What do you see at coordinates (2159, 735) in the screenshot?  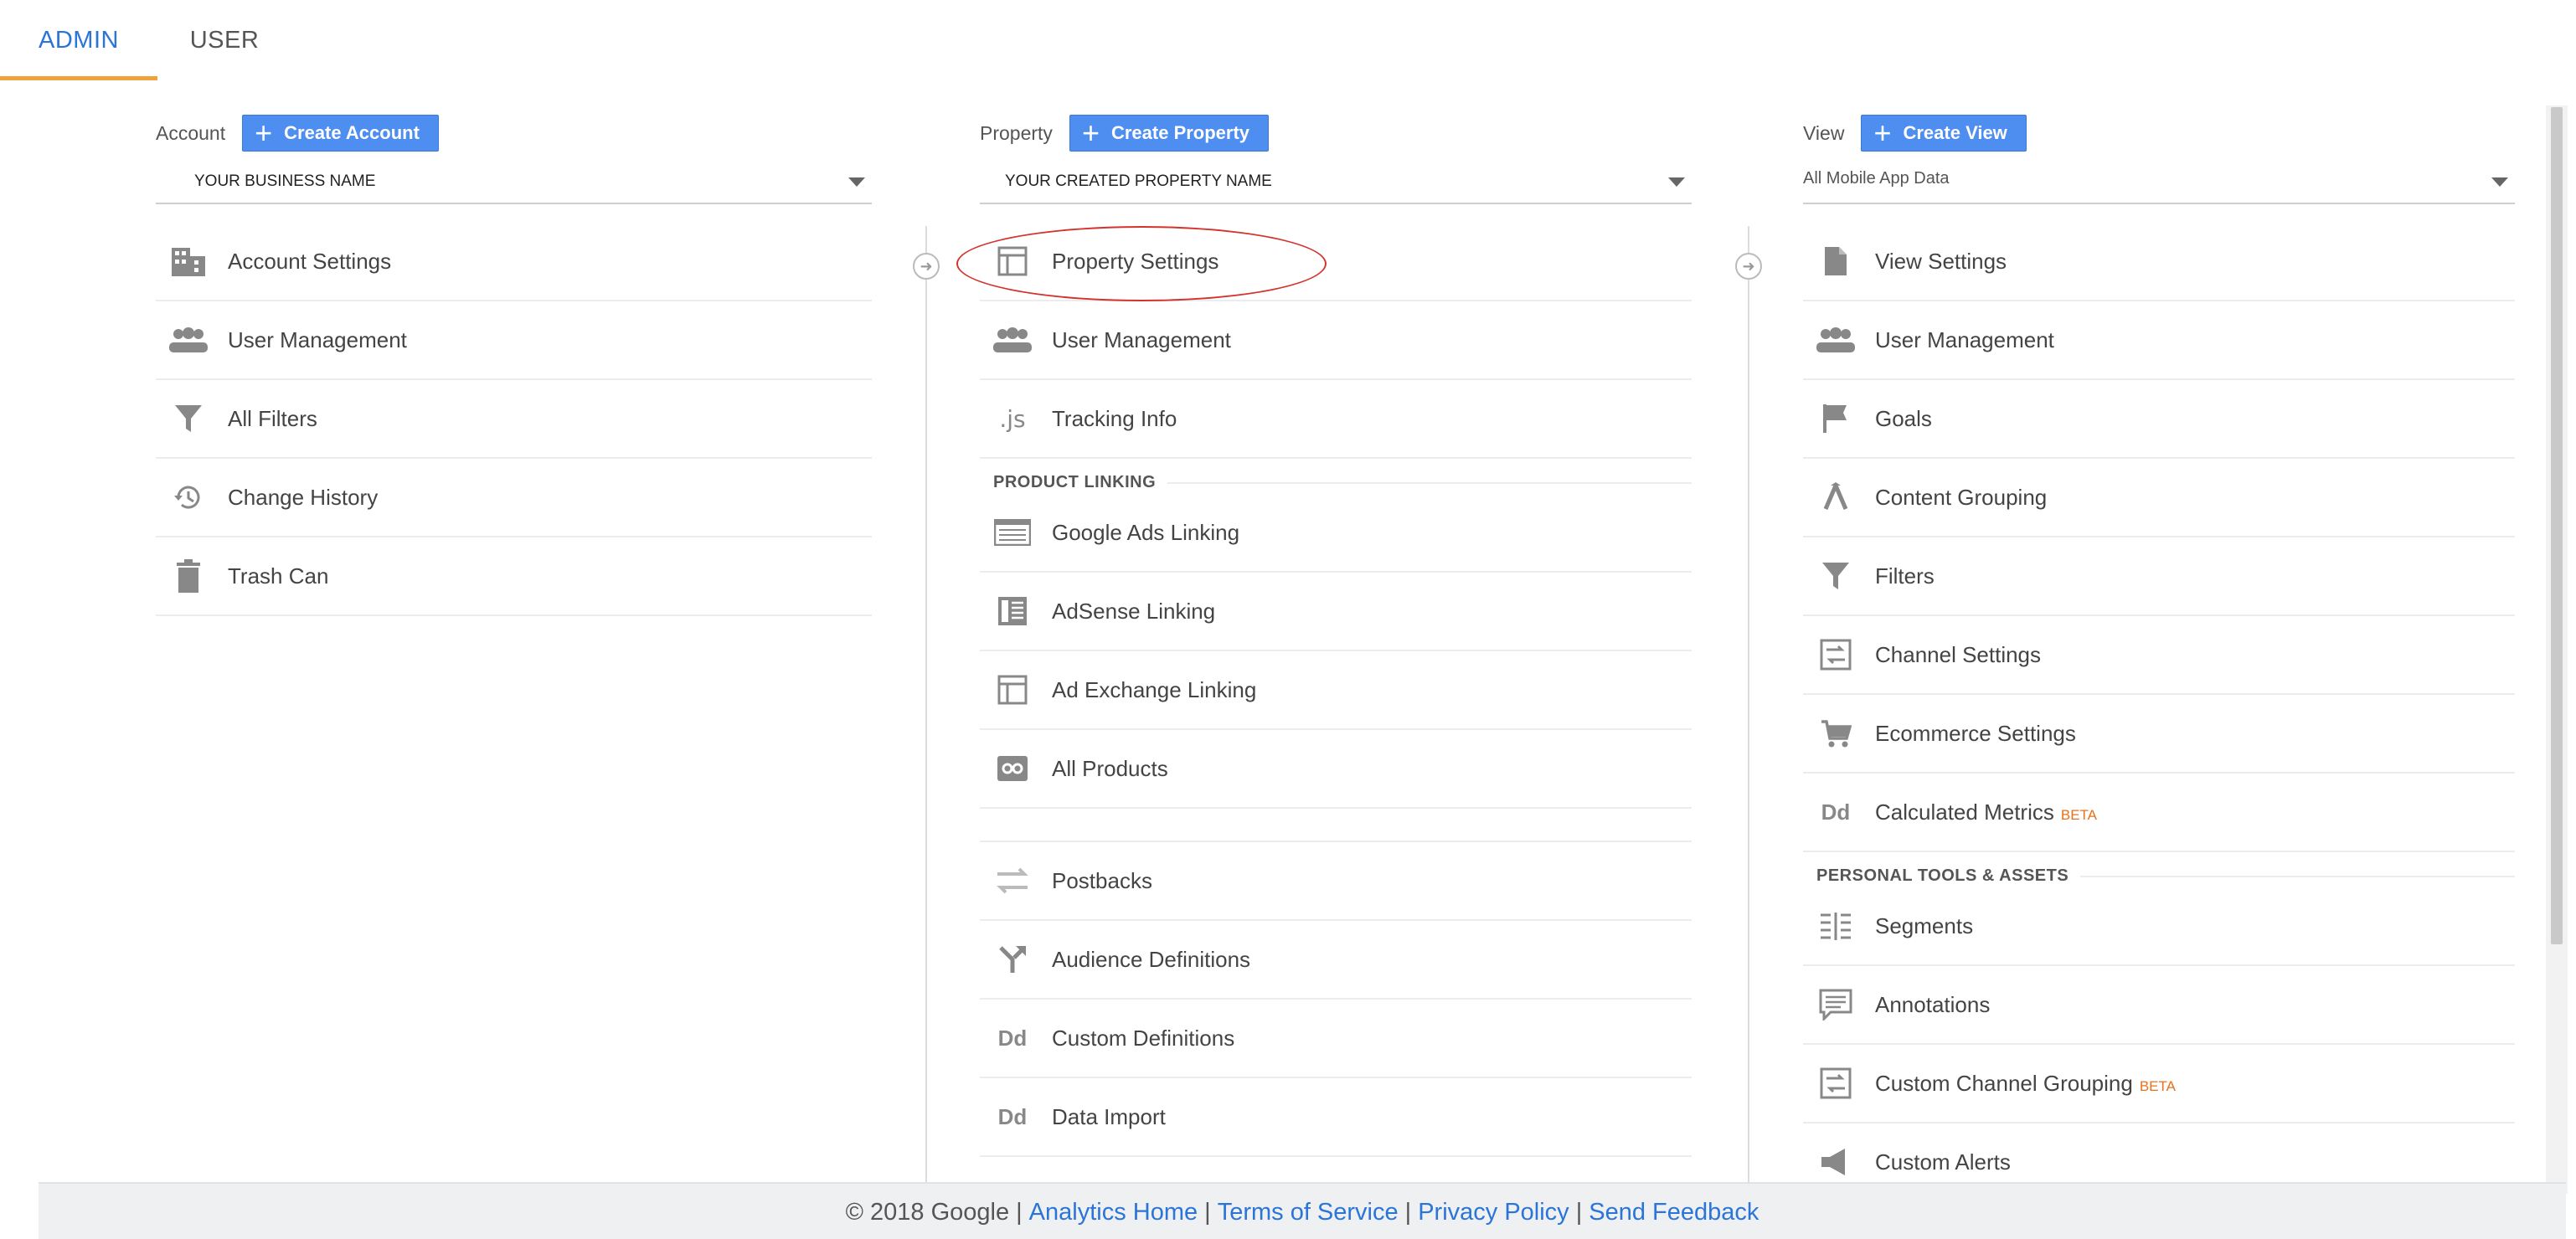 I see `menu-item-ecommerce-settings: Ecommerce Settings` at bounding box center [2159, 735].